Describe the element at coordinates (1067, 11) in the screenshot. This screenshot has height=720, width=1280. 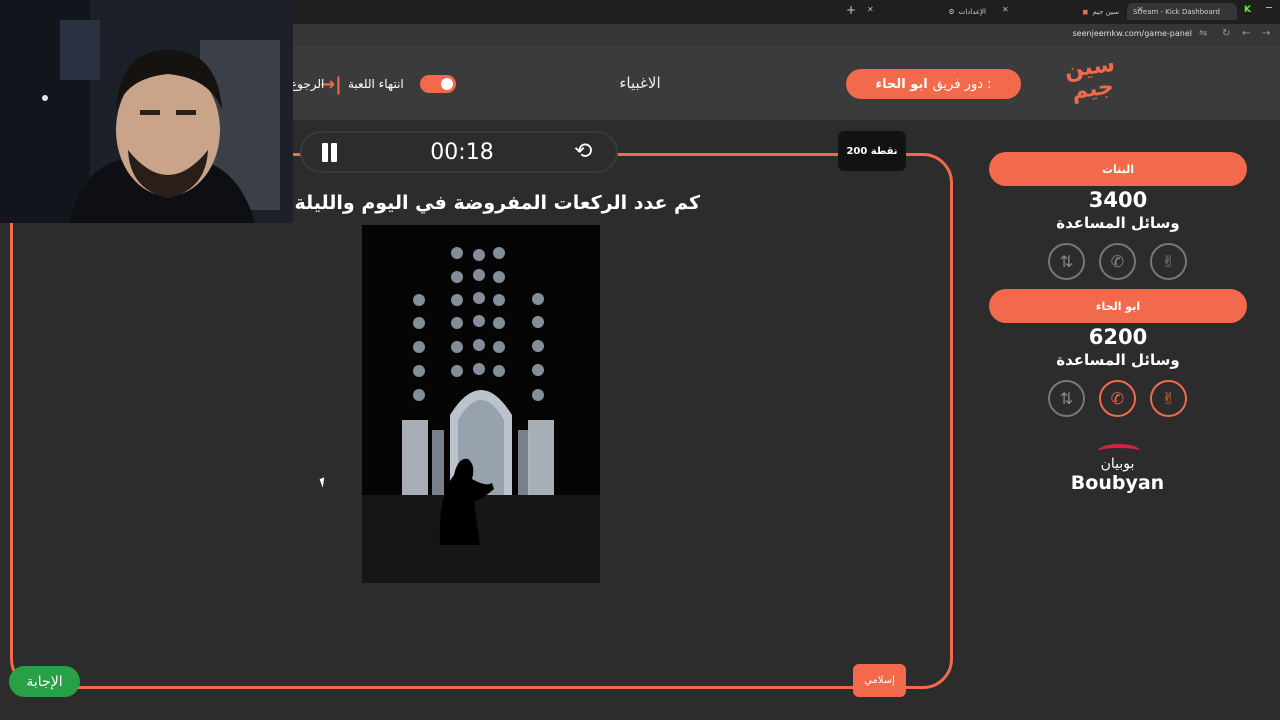
I see `tab-seenjeem: ◼ سين جيم` at that location.